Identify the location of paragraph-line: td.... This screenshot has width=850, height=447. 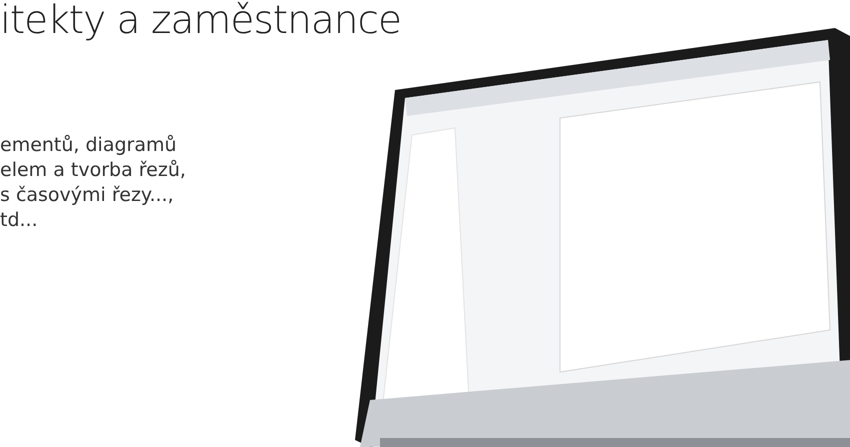
(19, 220).